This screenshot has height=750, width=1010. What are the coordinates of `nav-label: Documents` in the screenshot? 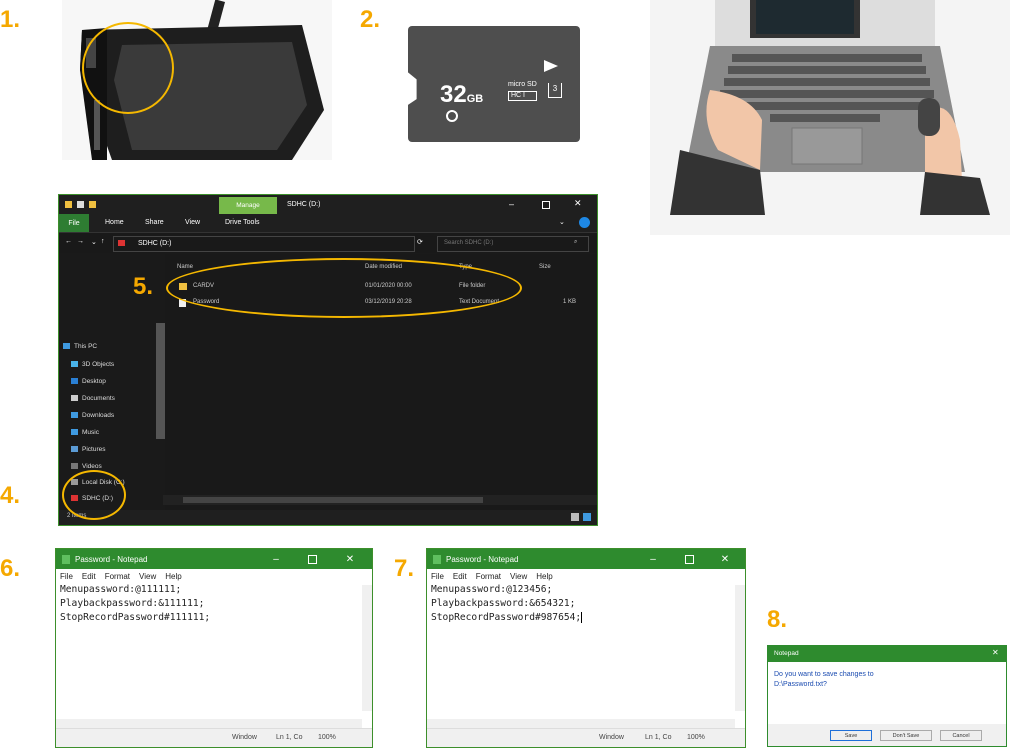 It's located at (98, 398).